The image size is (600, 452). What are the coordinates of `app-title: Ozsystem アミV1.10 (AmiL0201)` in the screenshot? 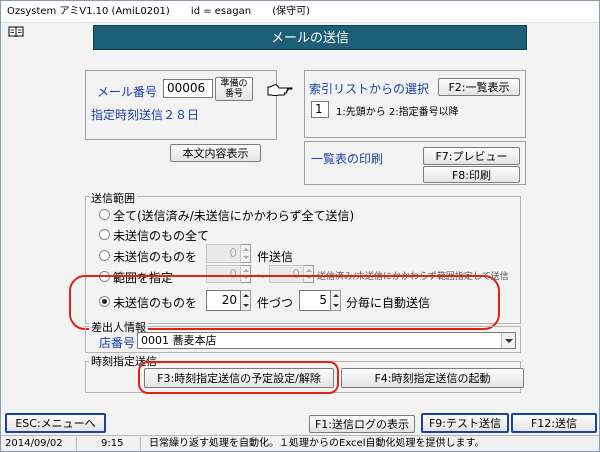 It's located at (88, 11).